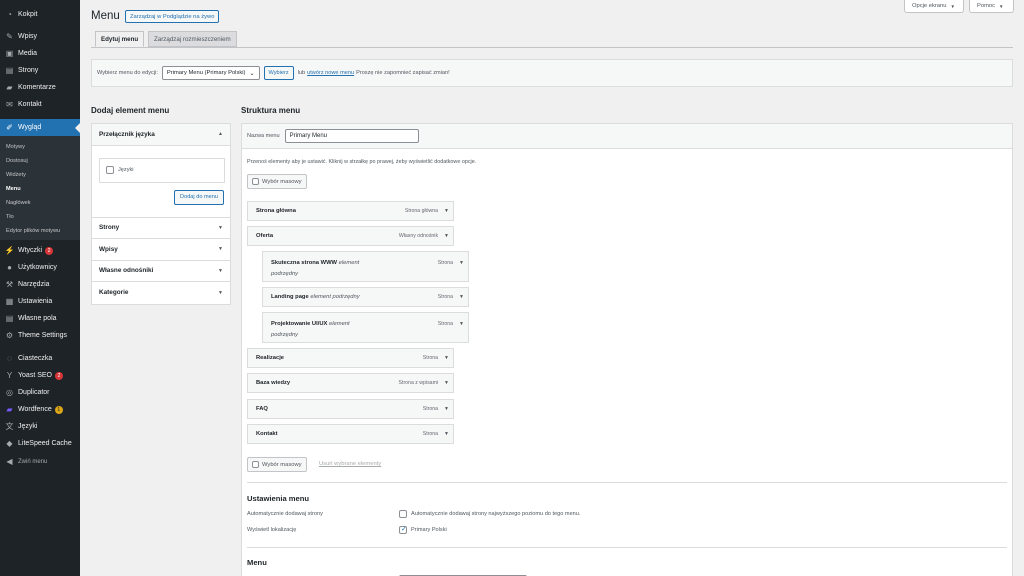  What do you see at coordinates (9, 14) in the screenshot?
I see `dashboard-icon: ◔` at bounding box center [9, 14].